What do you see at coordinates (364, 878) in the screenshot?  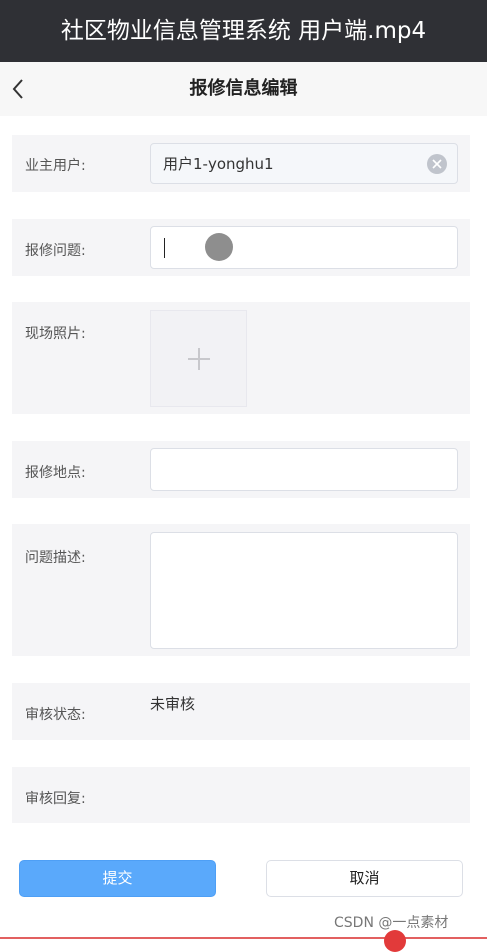 I see `cancel-button: 取消` at bounding box center [364, 878].